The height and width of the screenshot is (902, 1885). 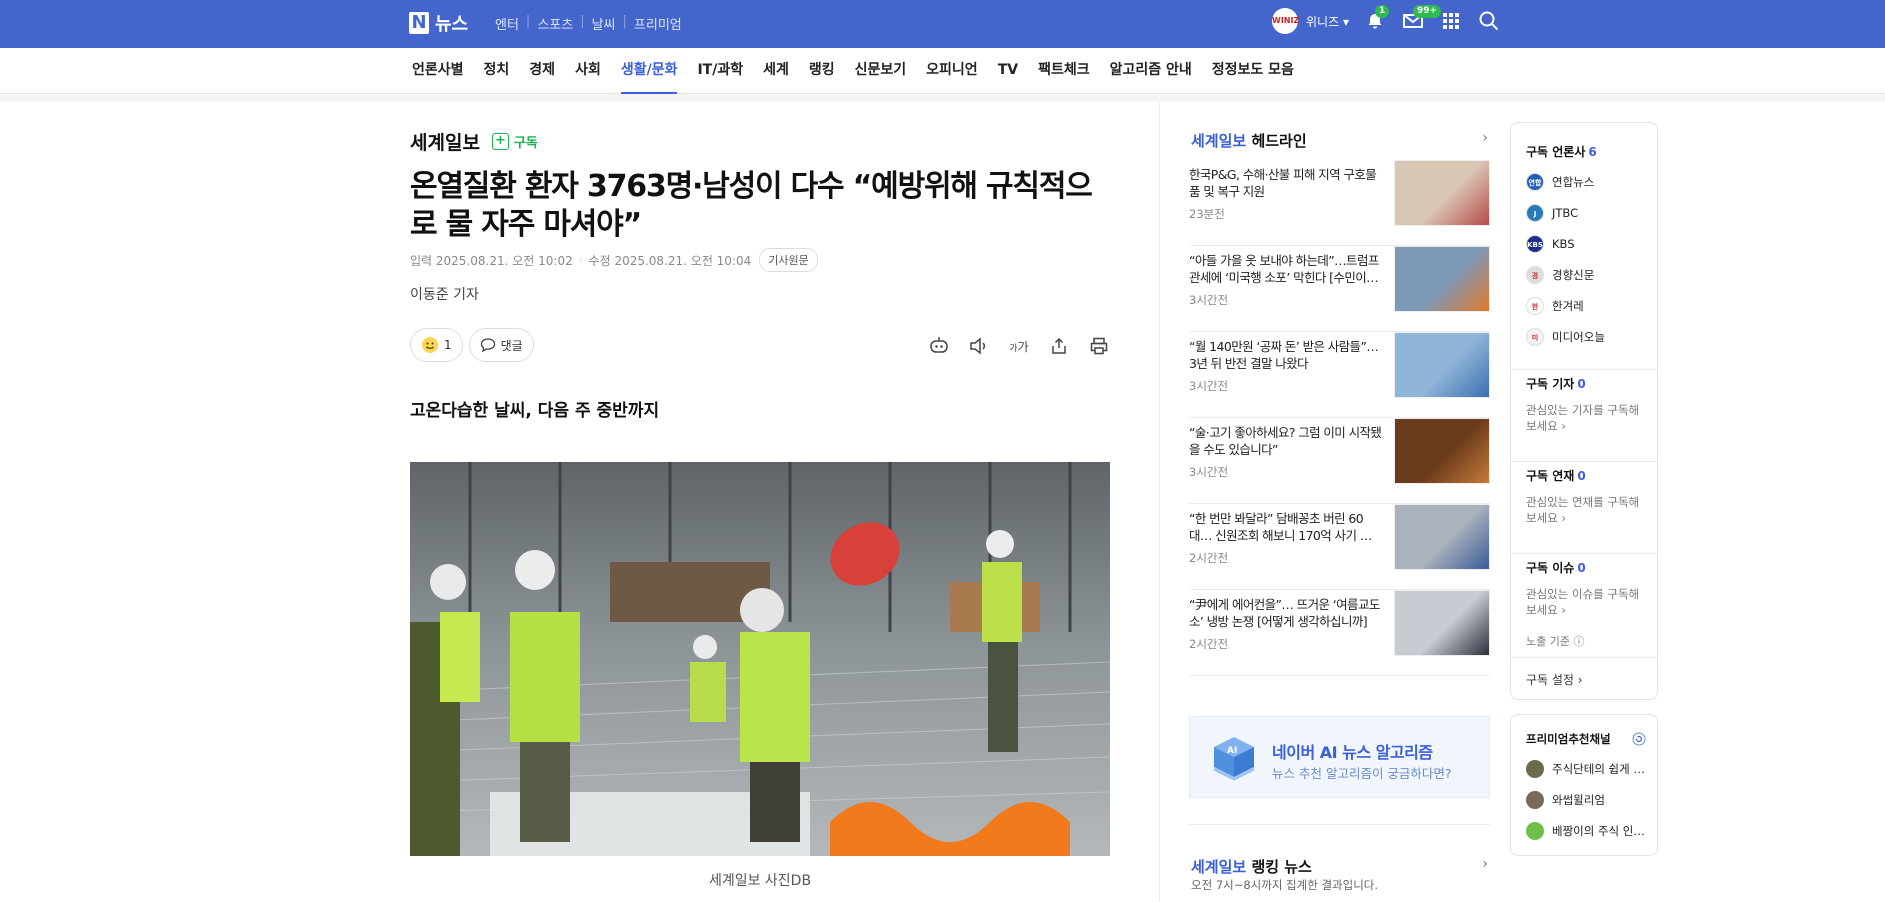 What do you see at coordinates (501, 345) in the screenshot?
I see `comment-button: 댓글` at bounding box center [501, 345].